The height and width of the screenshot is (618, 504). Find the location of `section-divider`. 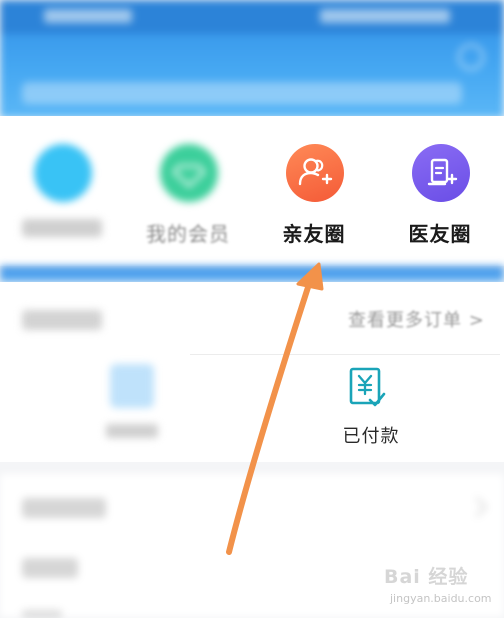

section-divider is located at coordinates (252, 274).